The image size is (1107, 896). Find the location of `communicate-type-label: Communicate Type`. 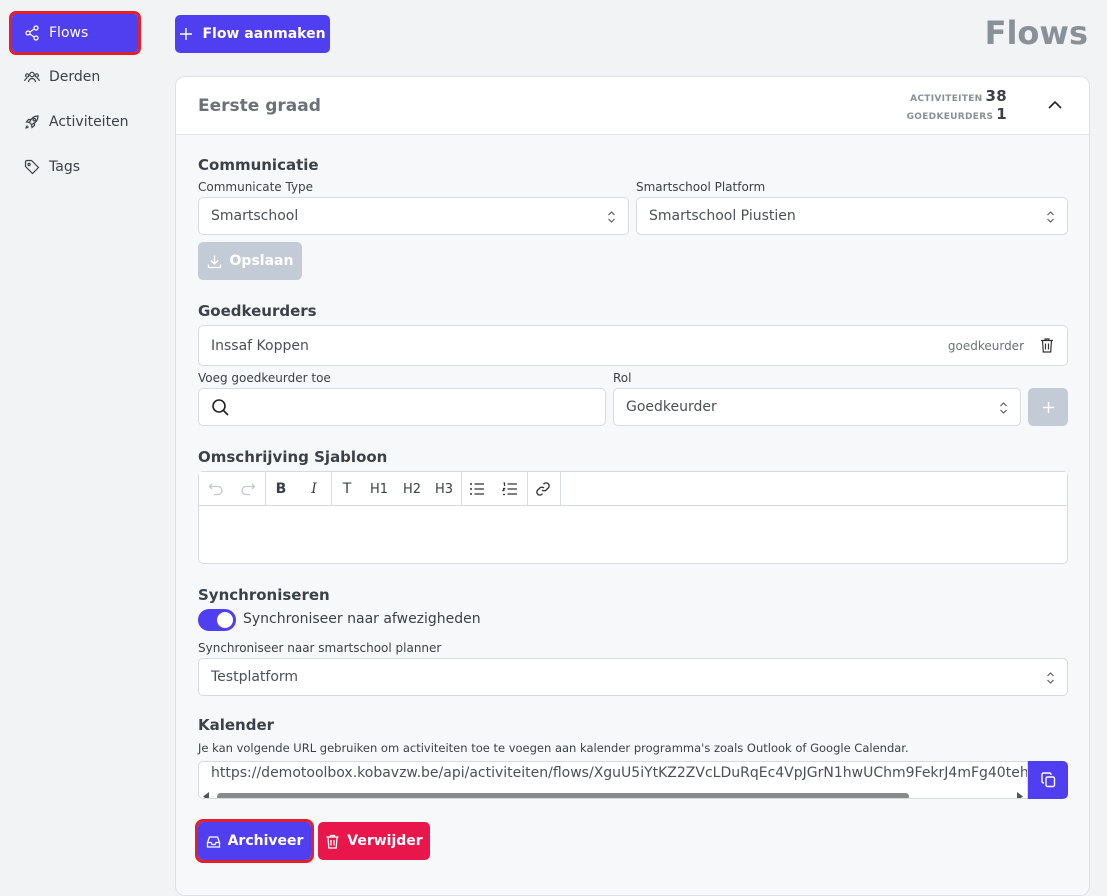

communicate-type-label: Communicate Type is located at coordinates (256, 187).